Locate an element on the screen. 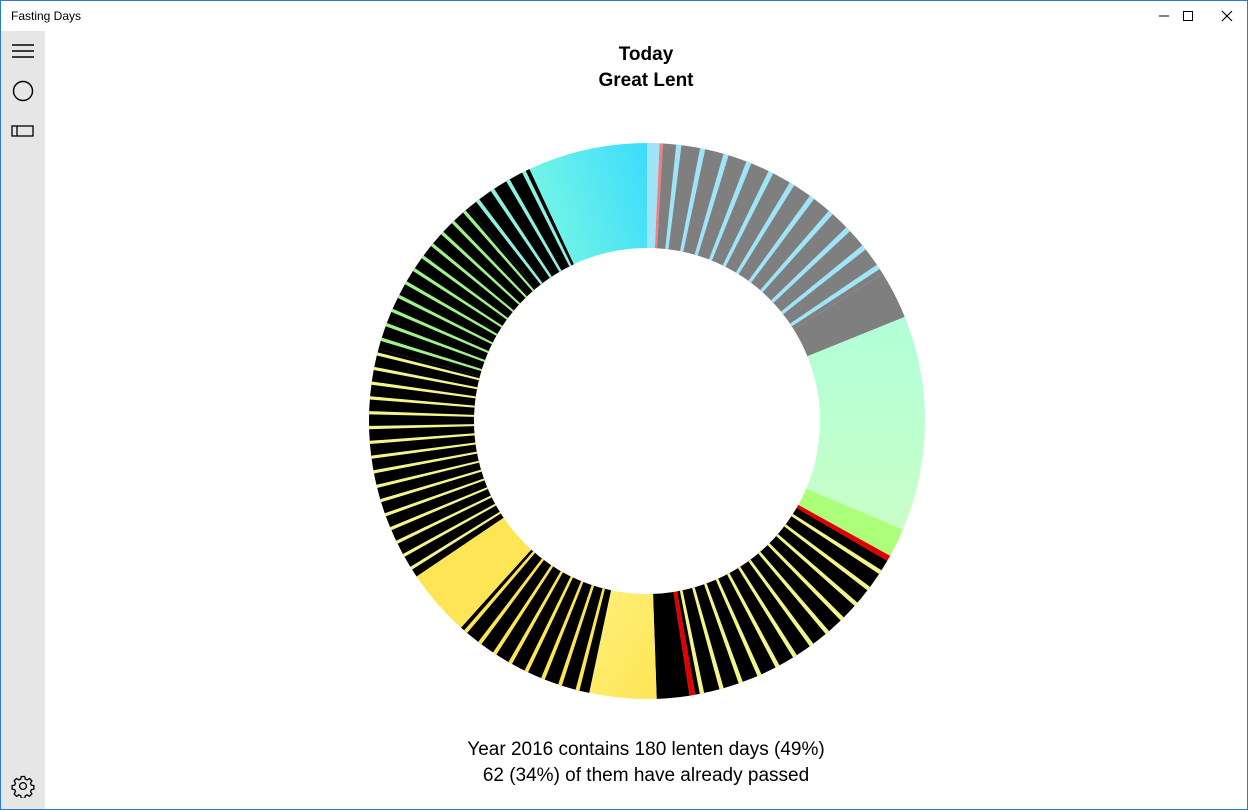 This screenshot has width=1248, height=810. page-title: Today is located at coordinates (646, 54).